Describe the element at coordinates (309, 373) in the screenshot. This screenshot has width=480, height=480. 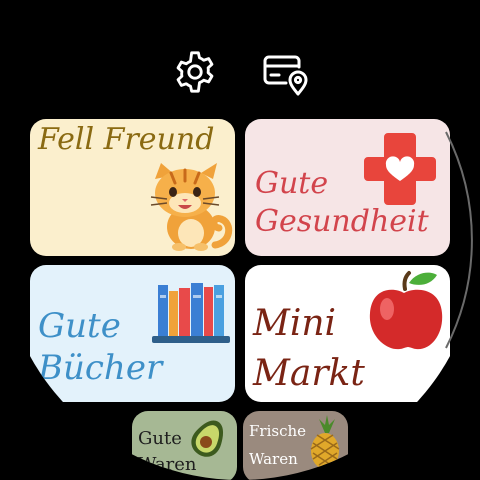
I see `tile-mini-markt-label-2: Markt` at that location.